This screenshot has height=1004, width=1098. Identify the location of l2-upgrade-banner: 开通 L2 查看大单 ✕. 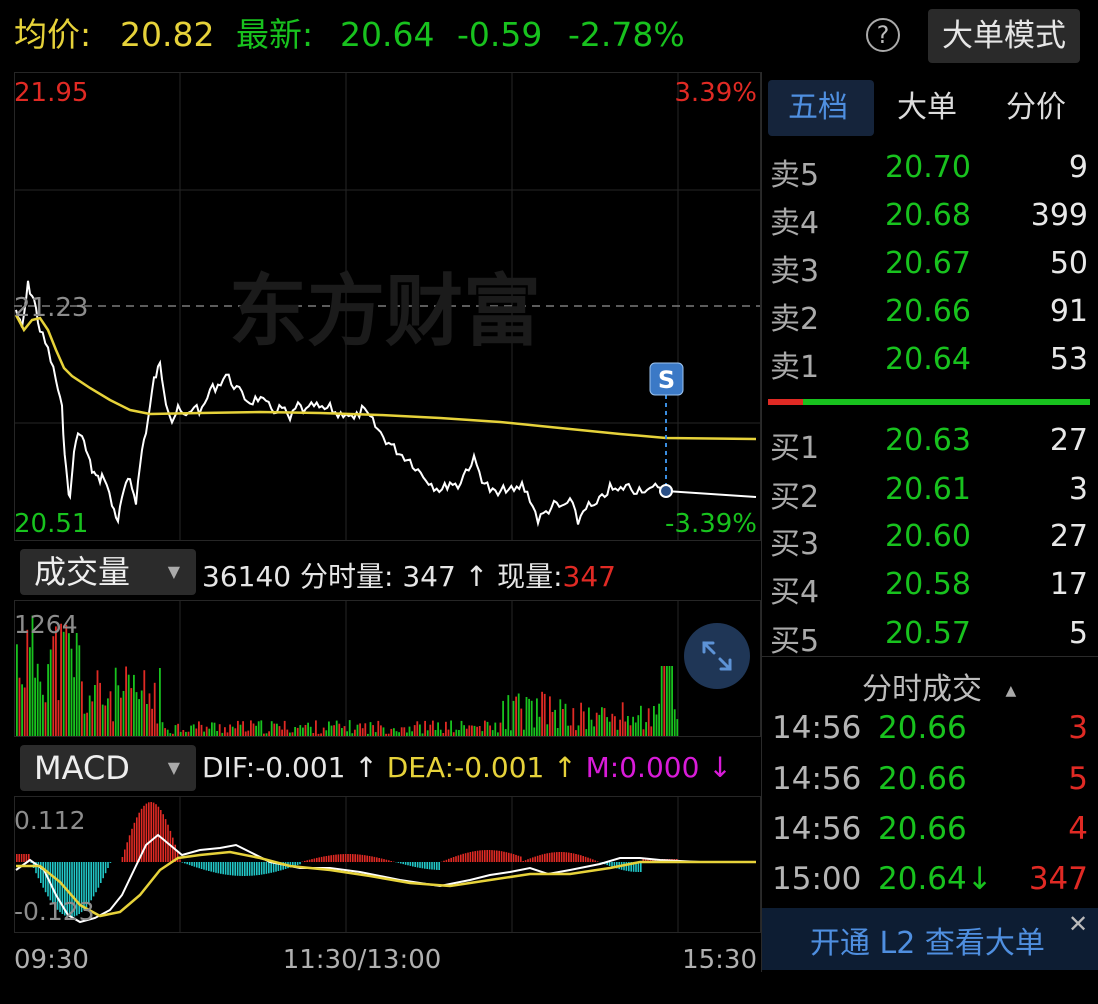
(930, 939).